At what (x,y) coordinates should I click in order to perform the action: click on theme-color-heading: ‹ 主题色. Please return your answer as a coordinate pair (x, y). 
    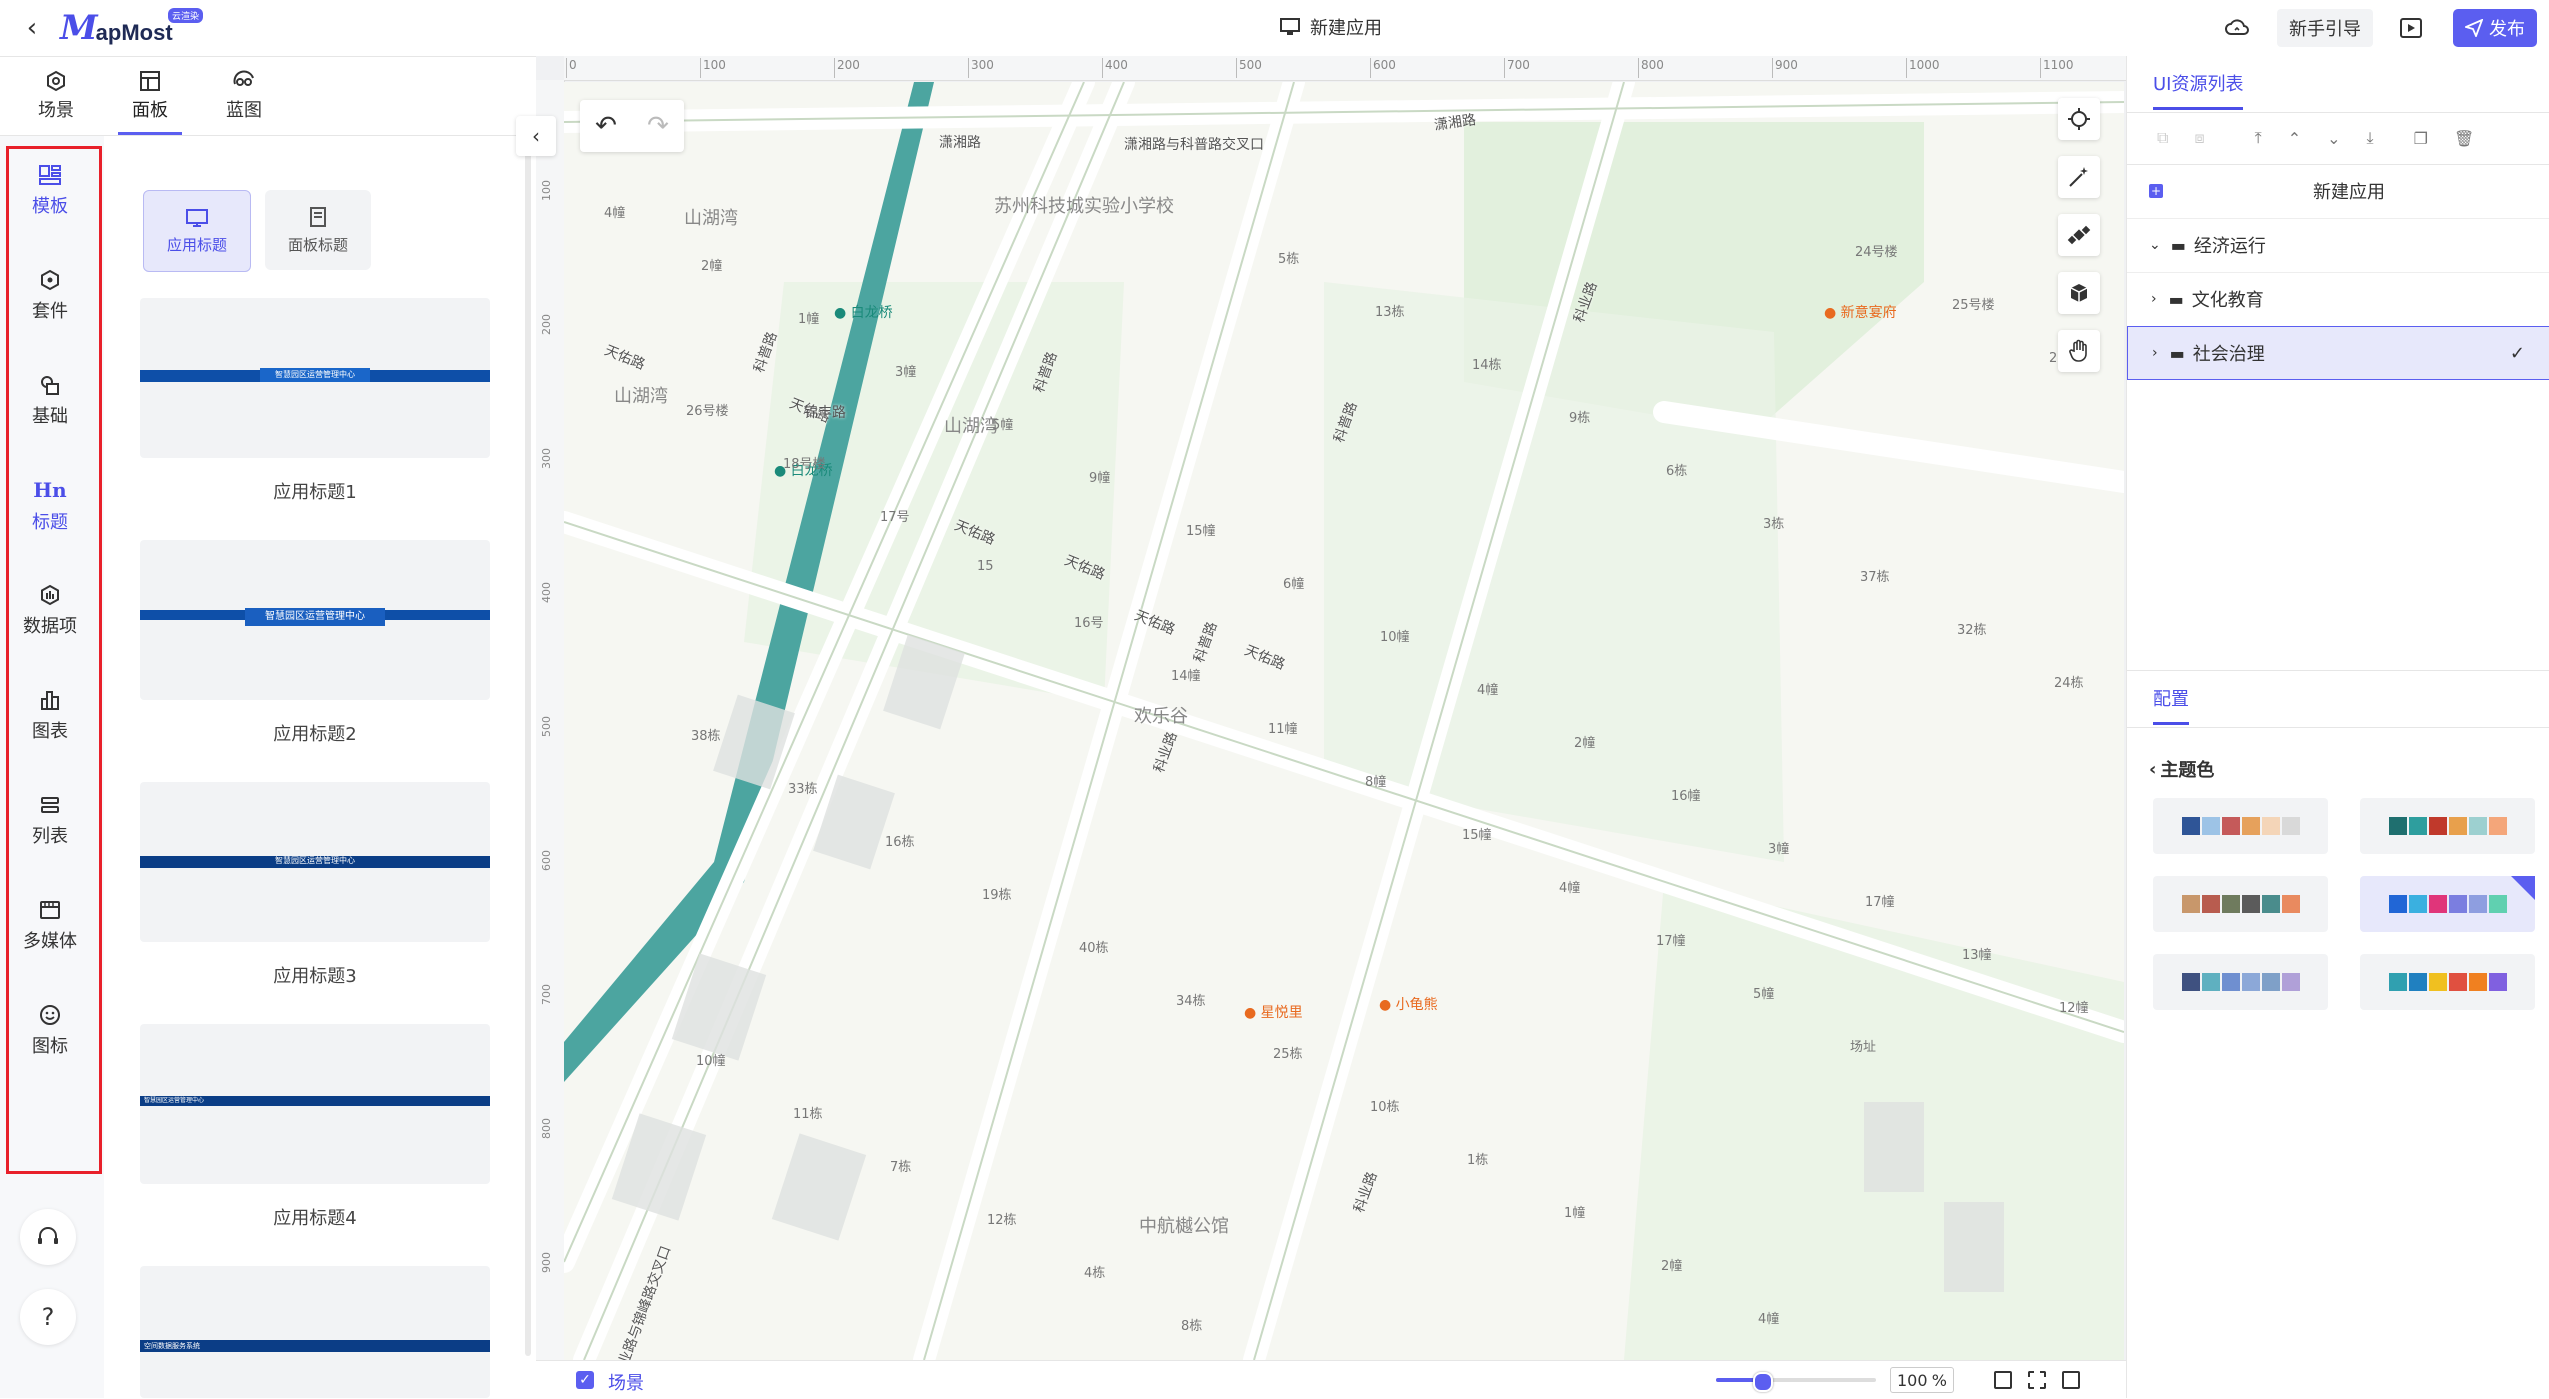
    Looking at the image, I should click on (2181, 769).